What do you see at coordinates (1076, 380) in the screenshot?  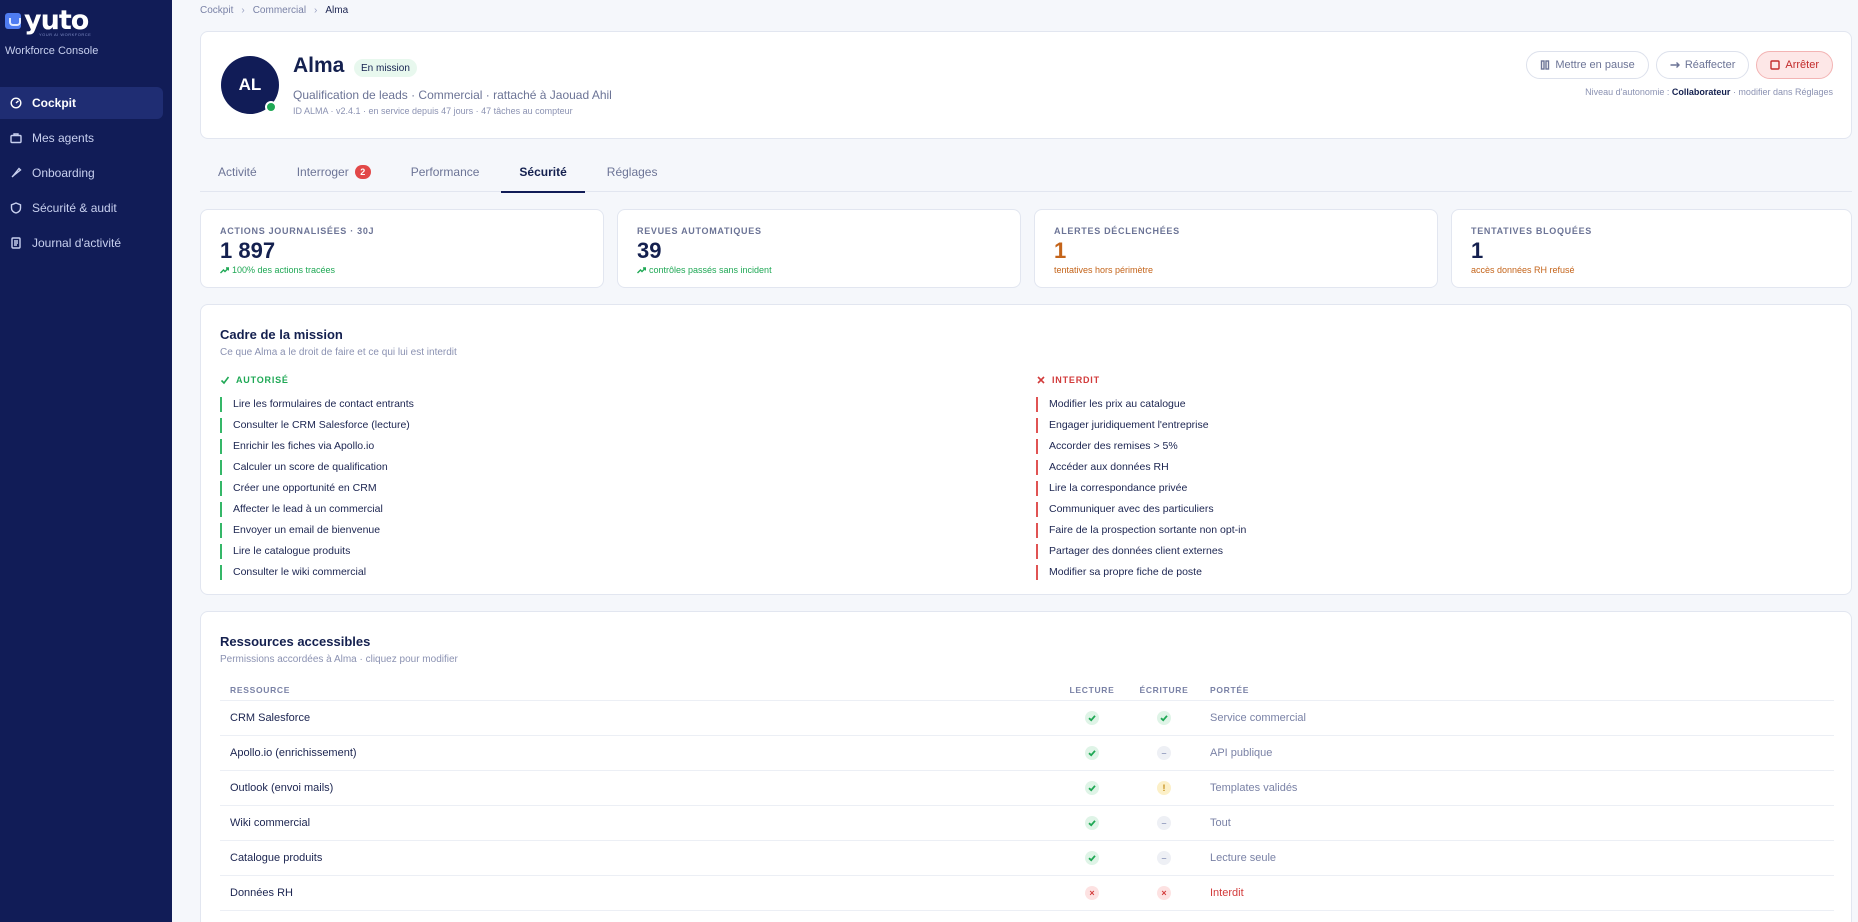 I see `forbidden-title: INTERDIT` at bounding box center [1076, 380].